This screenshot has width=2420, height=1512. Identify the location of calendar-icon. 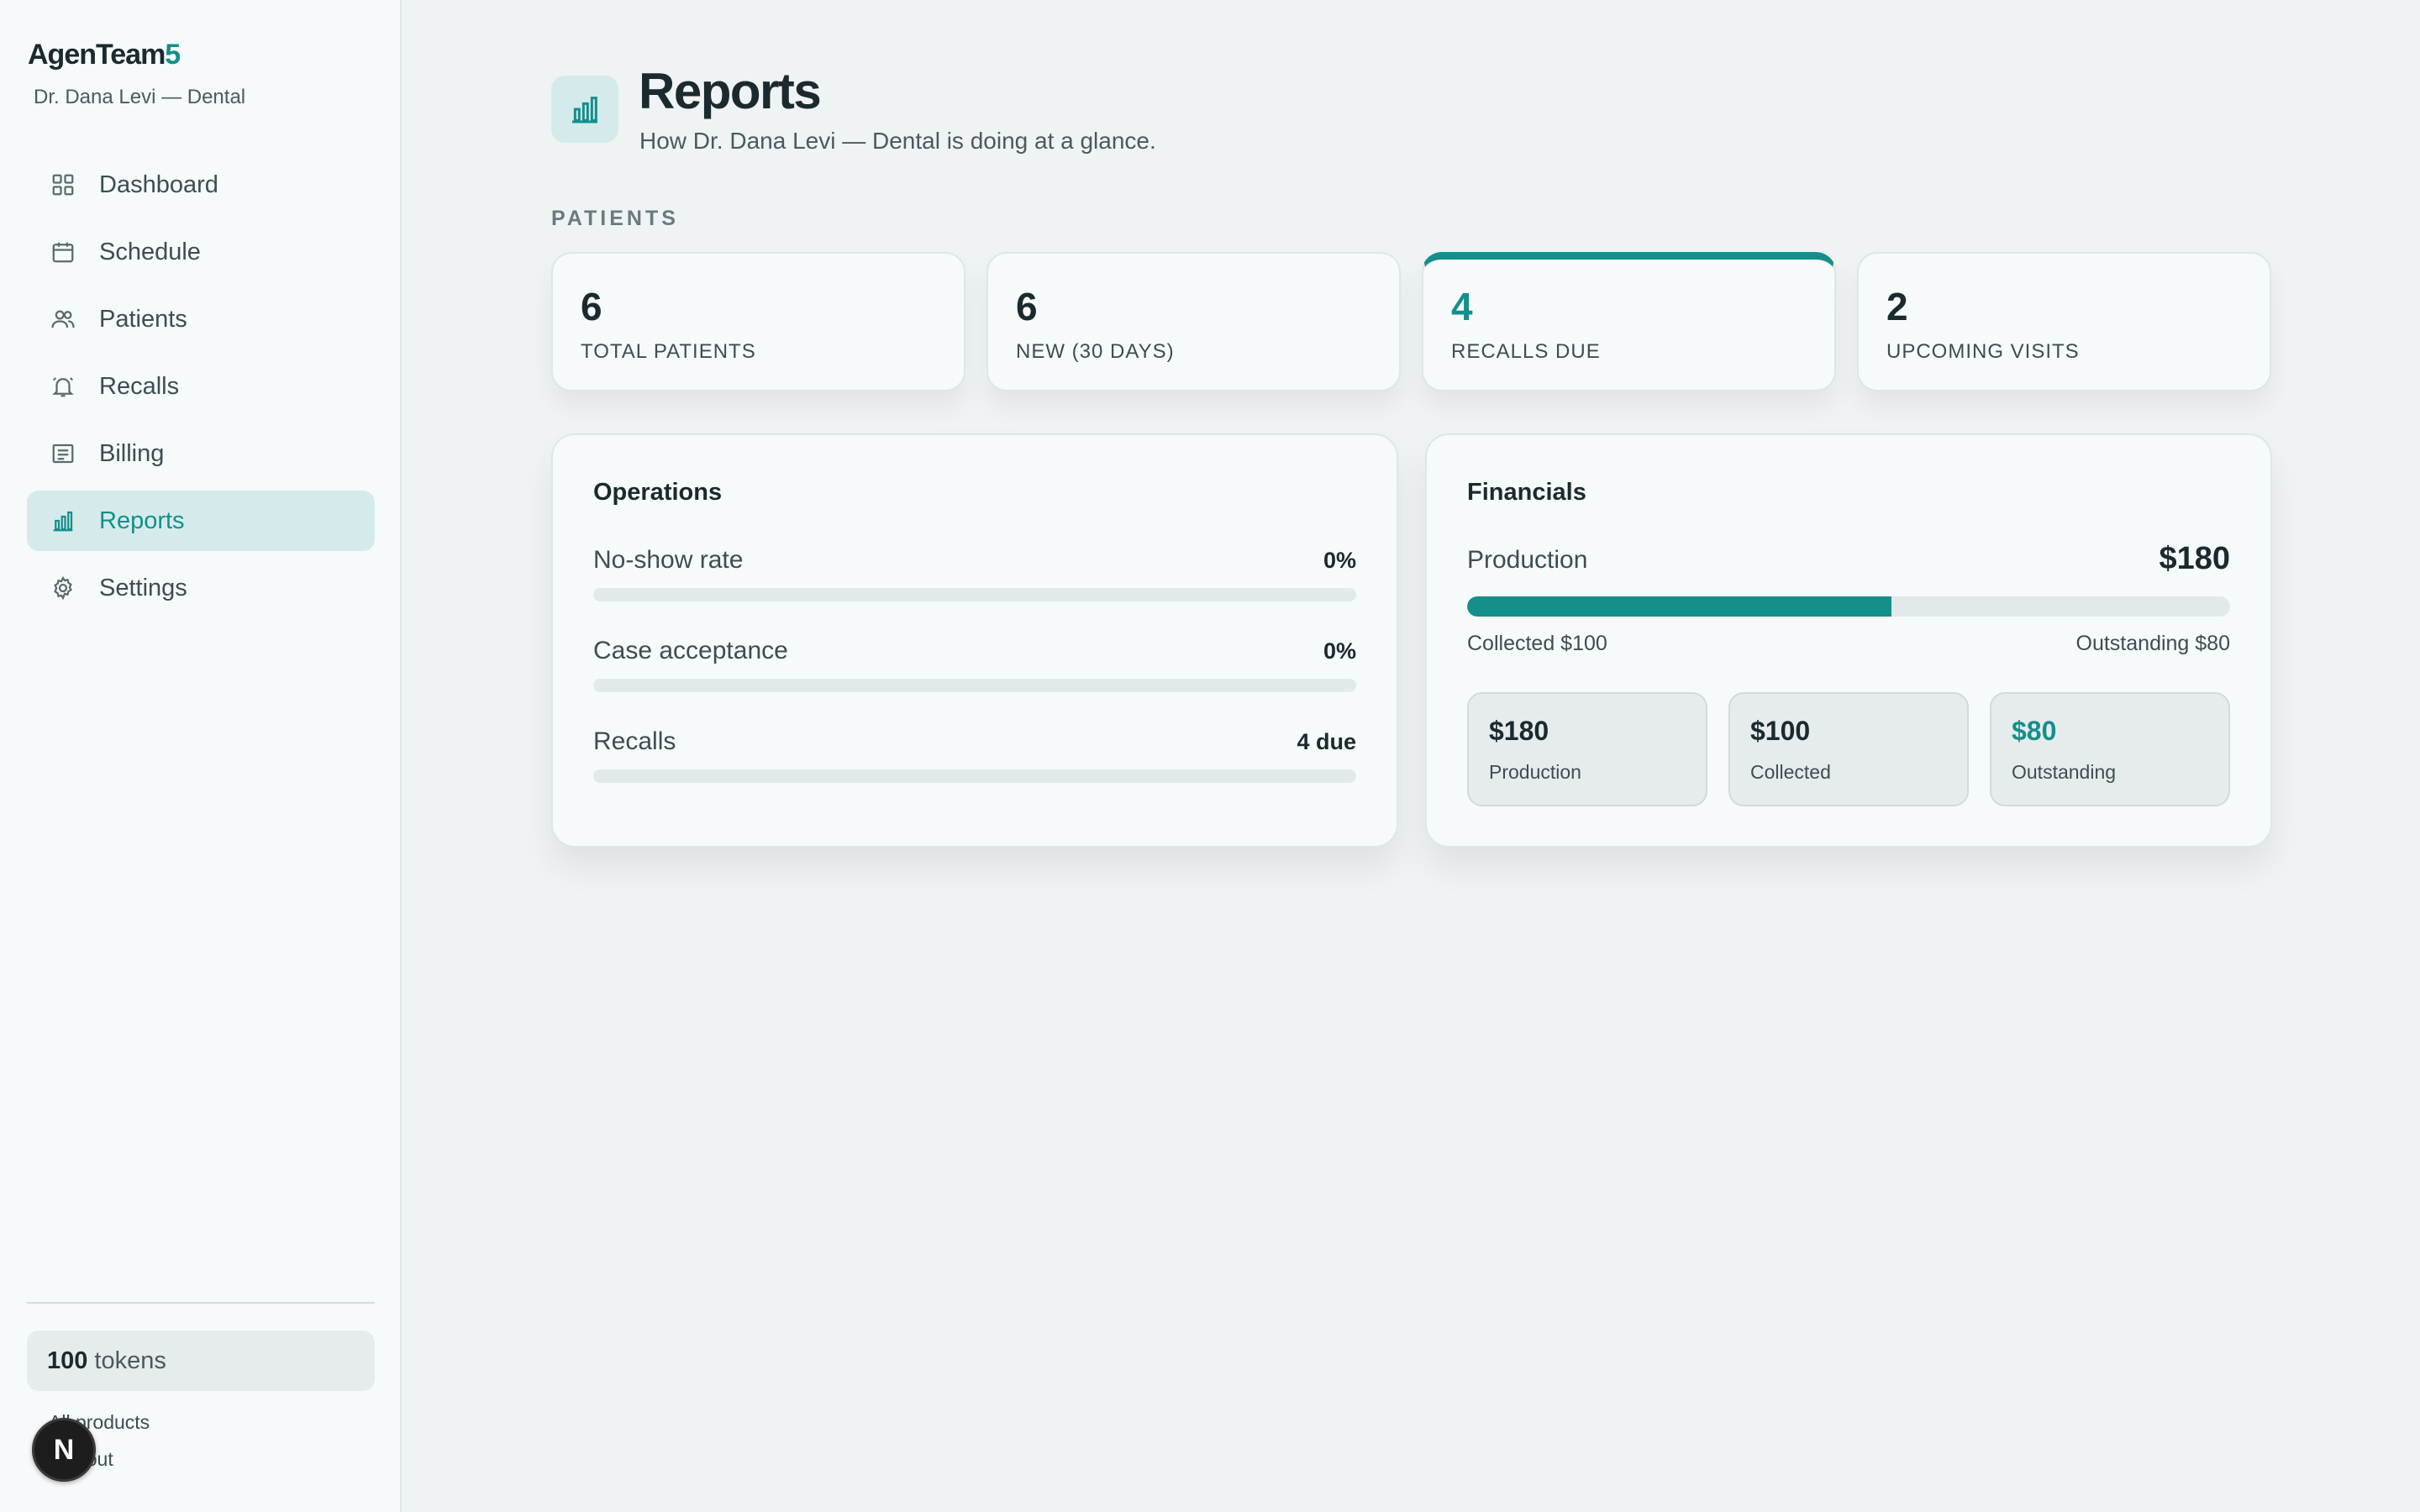
(63, 252).